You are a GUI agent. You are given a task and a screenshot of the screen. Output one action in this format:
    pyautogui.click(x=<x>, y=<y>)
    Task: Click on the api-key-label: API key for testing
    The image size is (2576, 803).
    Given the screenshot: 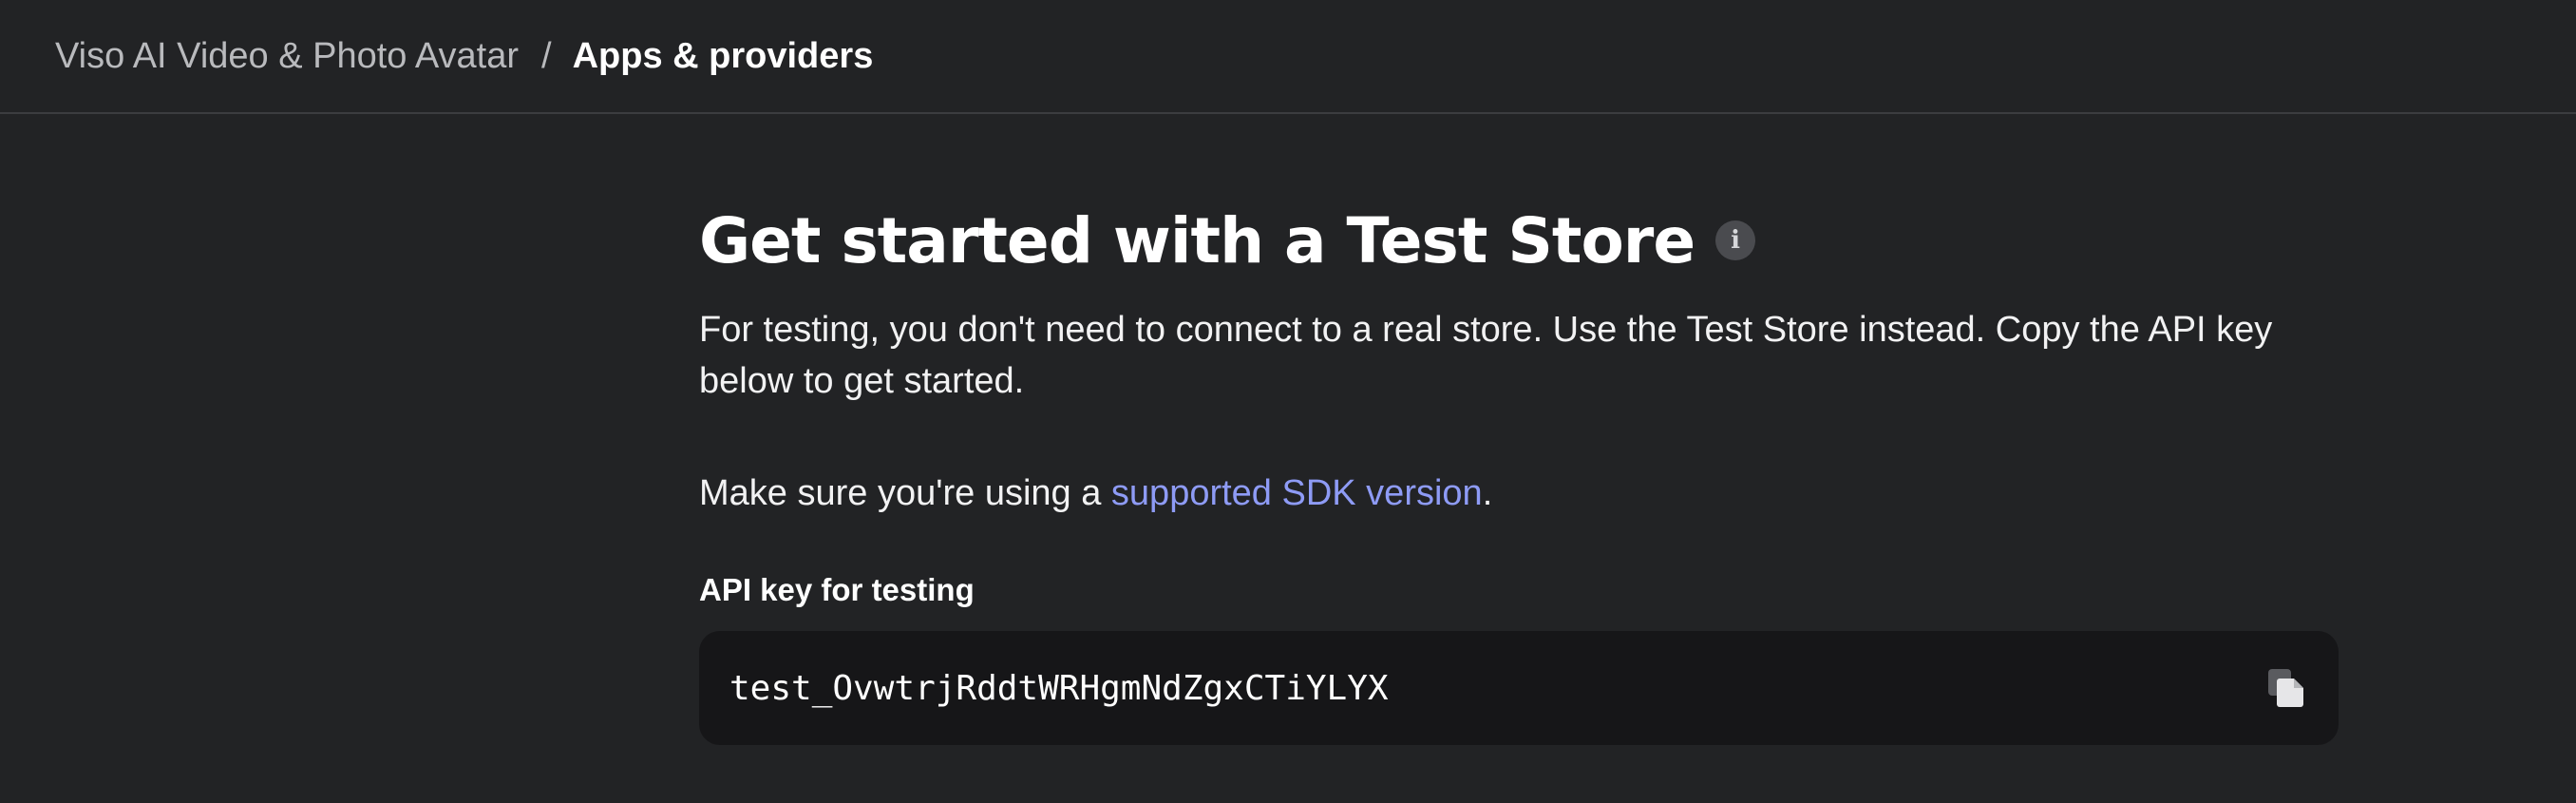 What is the action you would take?
    pyautogui.click(x=837, y=589)
    